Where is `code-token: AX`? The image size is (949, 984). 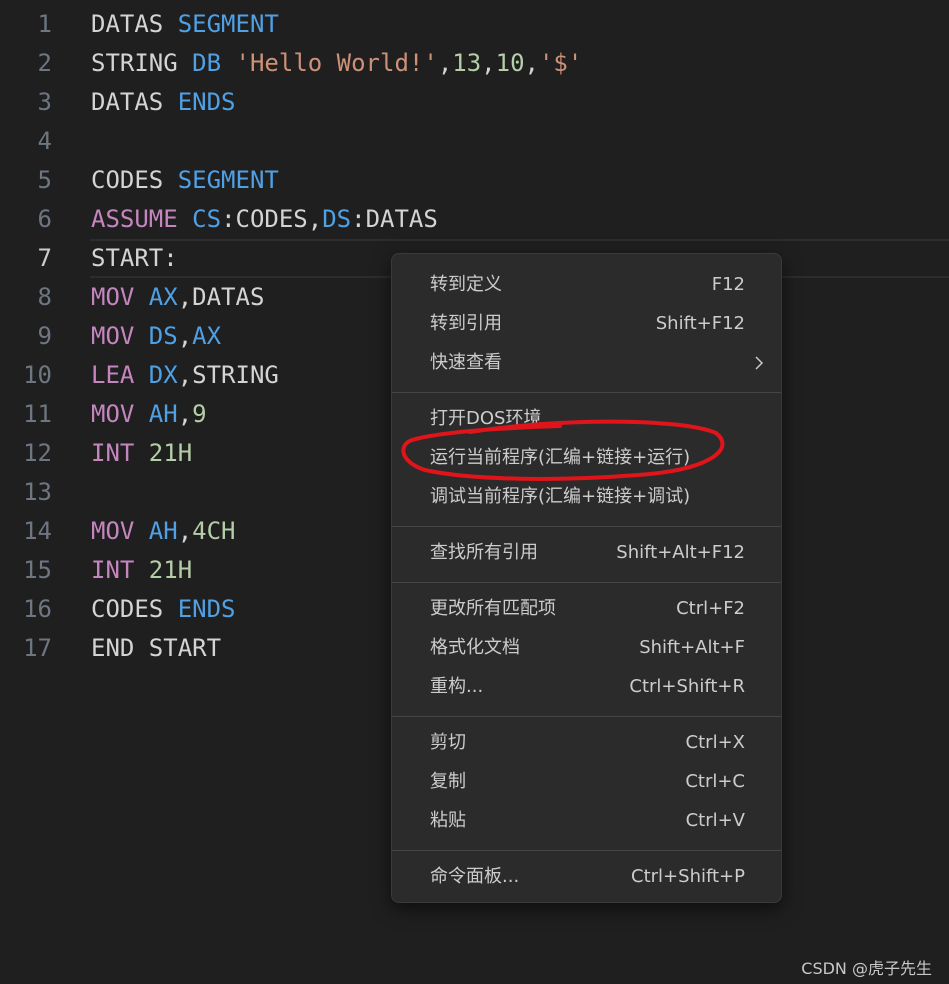 code-token: AX is located at coordinates (163, 297).